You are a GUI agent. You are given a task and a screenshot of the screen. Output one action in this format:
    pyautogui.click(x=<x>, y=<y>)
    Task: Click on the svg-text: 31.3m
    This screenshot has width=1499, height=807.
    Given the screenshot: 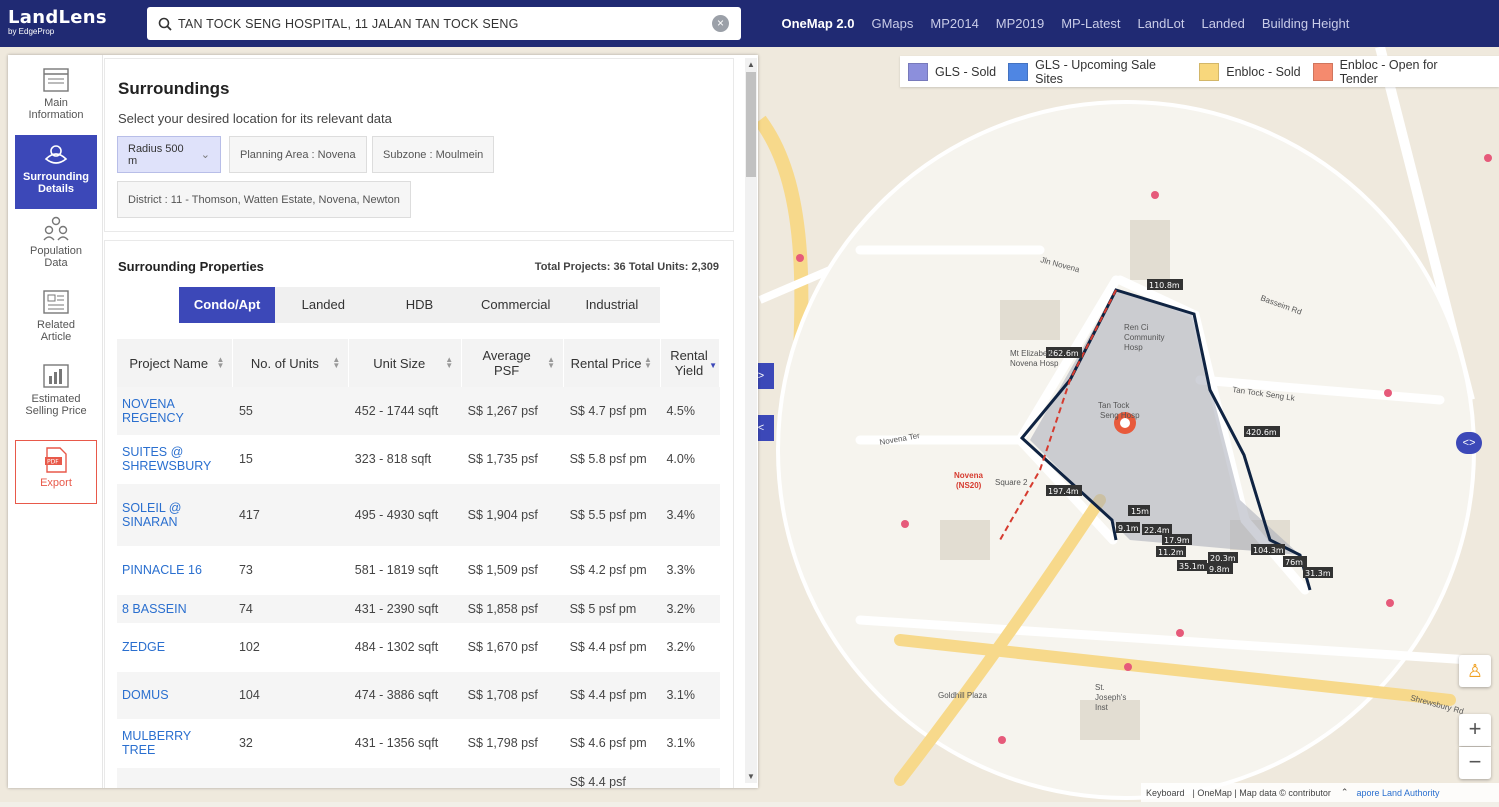 What is the action you would take?
    pyautogui.click(x=1318, y=573)
    